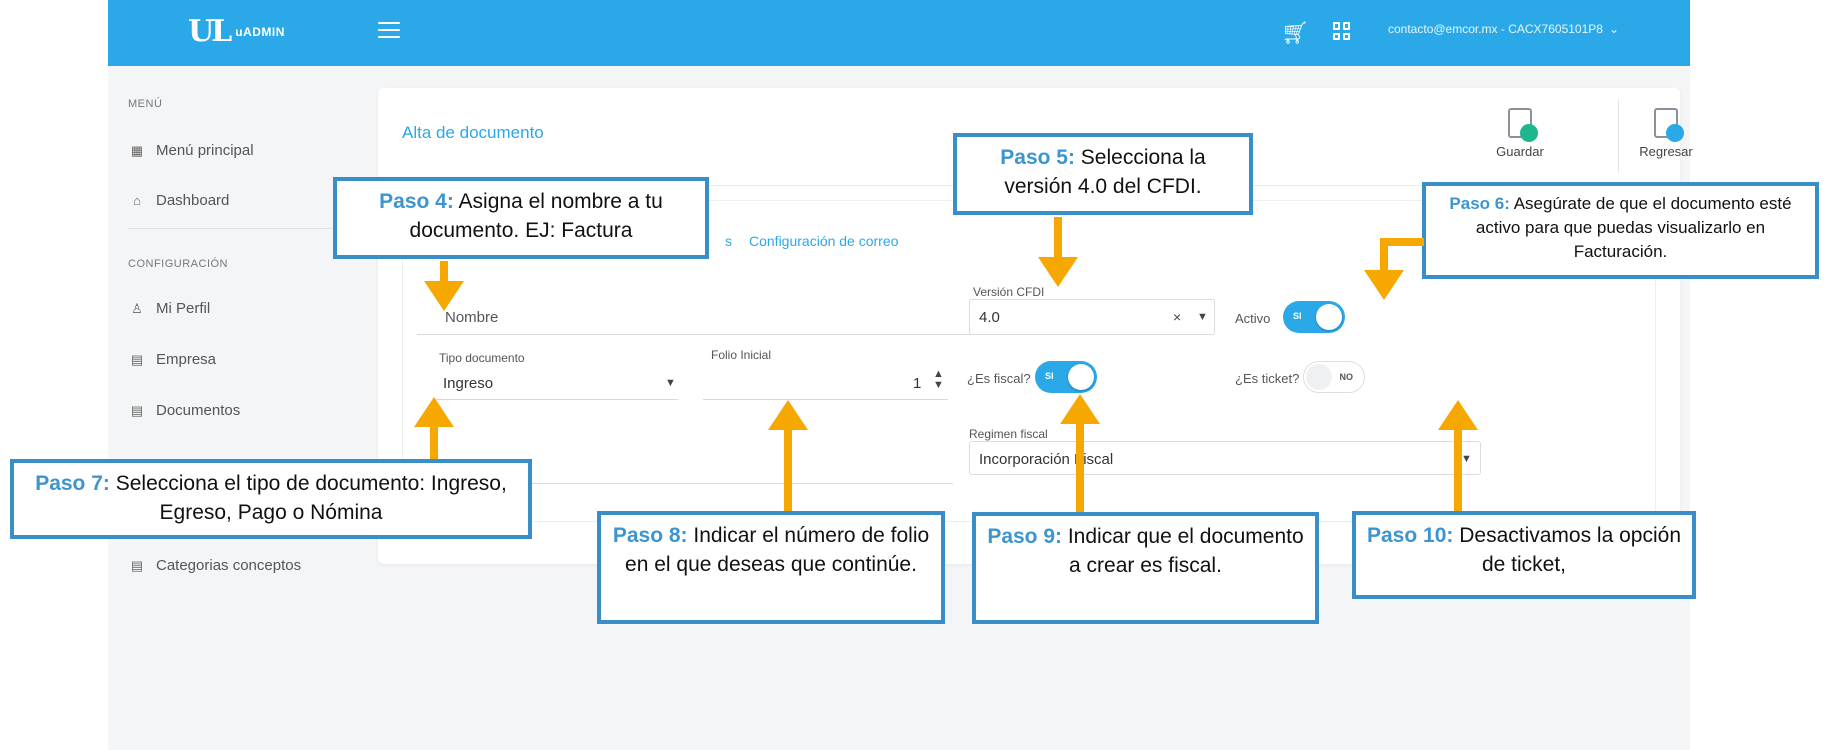  Describe the element at coordinates (205, 150) in the screenshot. I see `sidebar-item-label: Menú principal` at that location.